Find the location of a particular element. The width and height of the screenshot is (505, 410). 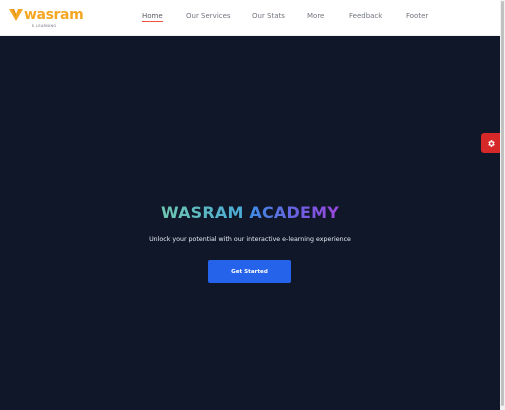

nav-our-services: Our Services is located at coordinates (208, 16).